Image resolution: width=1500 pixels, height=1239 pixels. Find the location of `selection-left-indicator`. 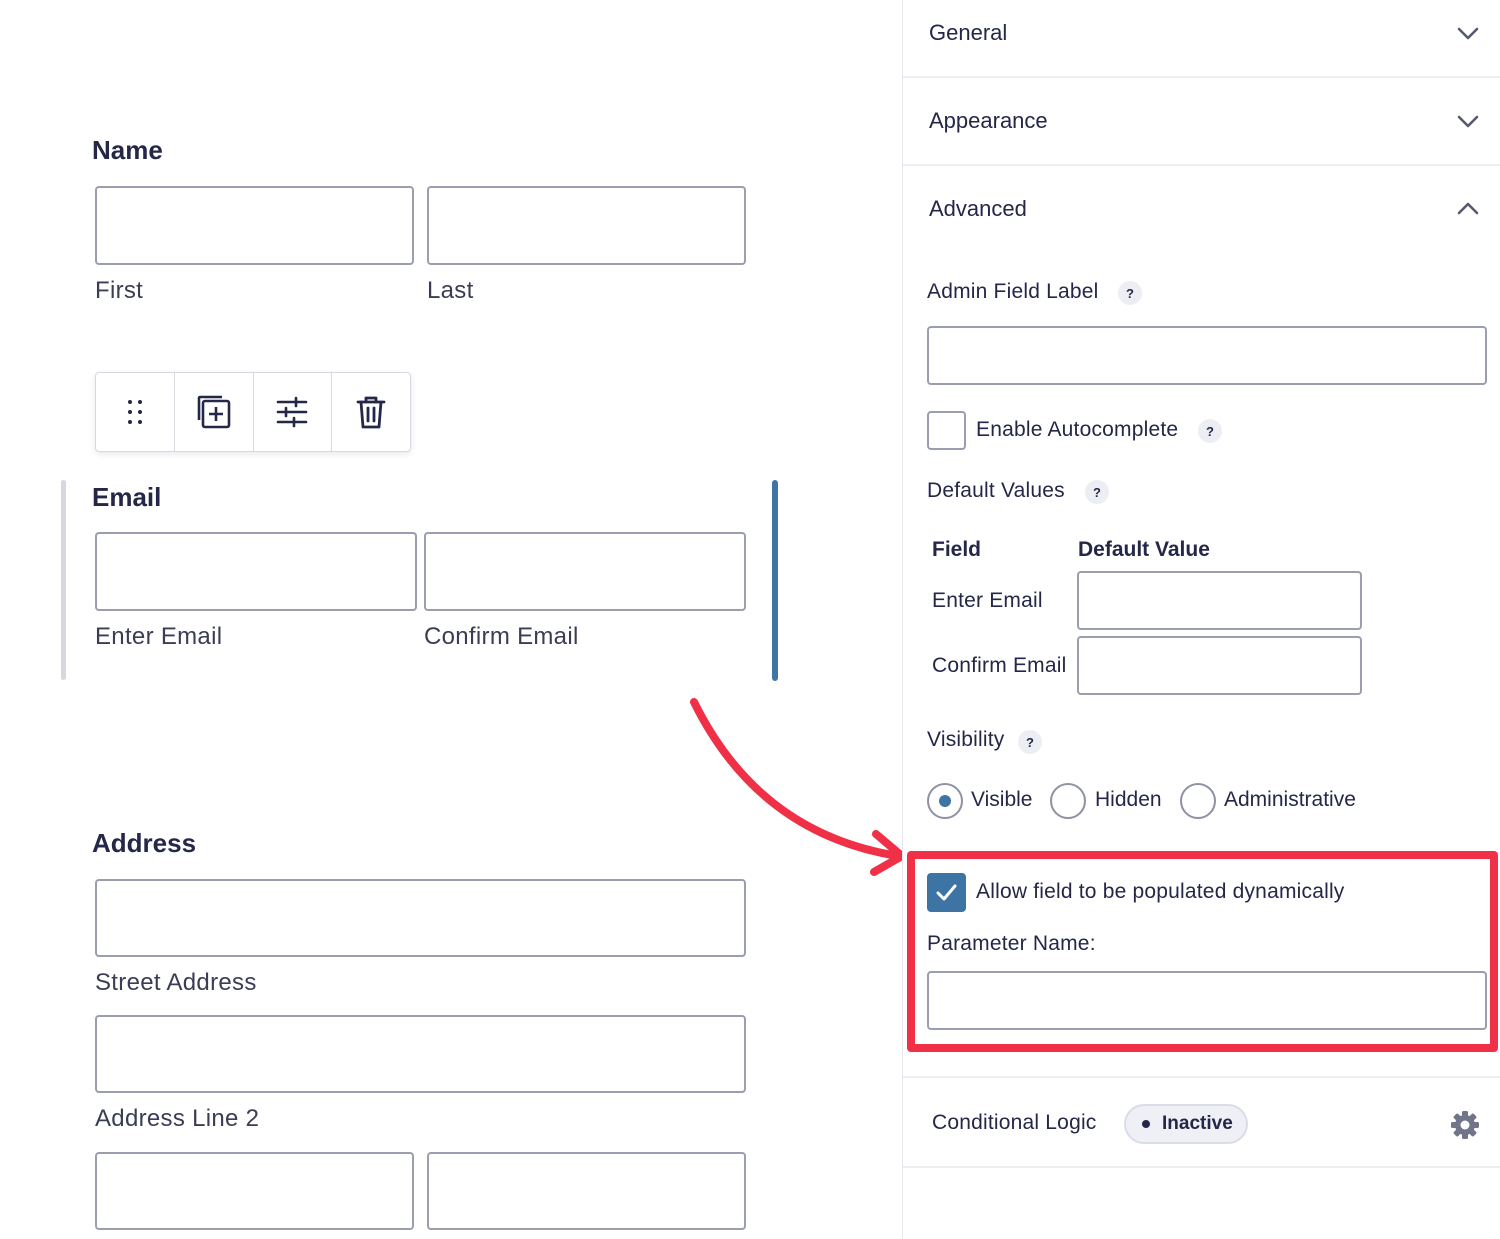

selection-left-indicator is located at coordinates (63, 580).